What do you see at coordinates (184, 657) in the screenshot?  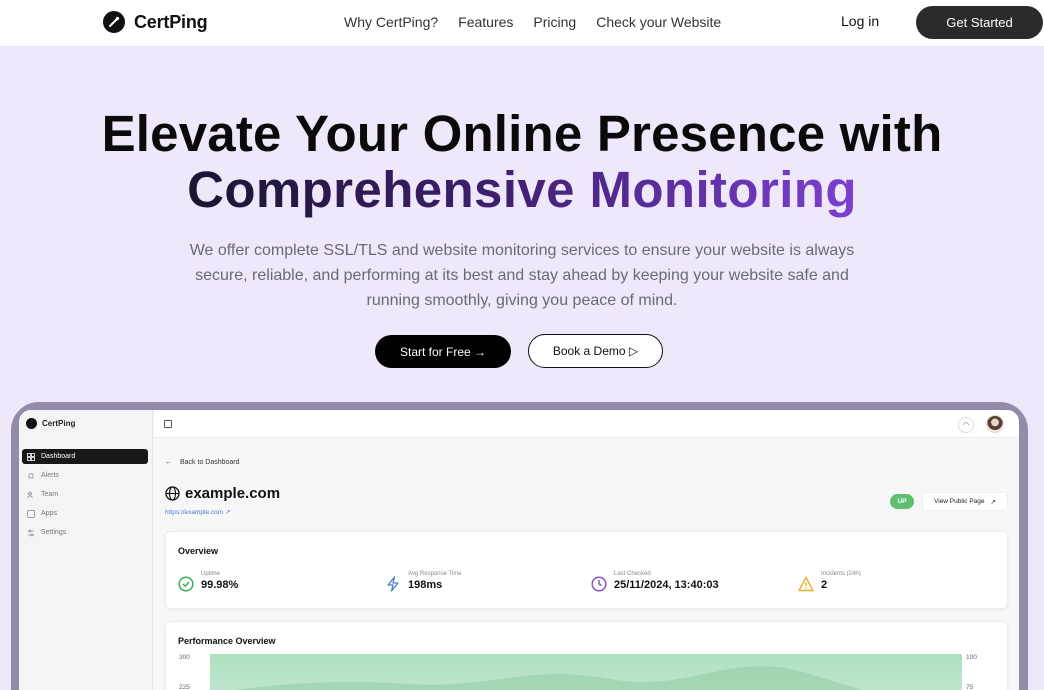 I see `left-axis-tick: 300` at bounding box center [184, 657].